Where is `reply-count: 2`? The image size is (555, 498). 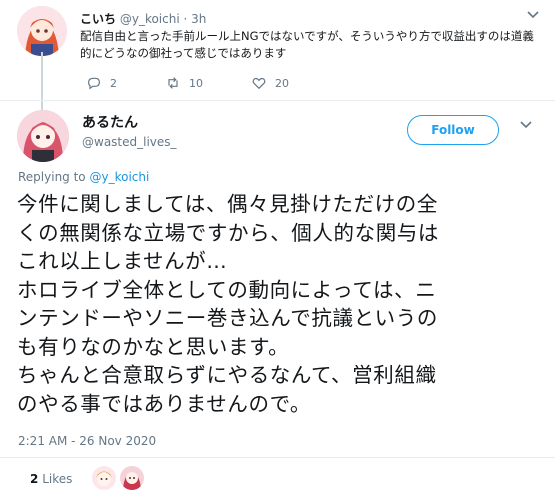 reply-count: 2 is located at coordinates (113, 83).